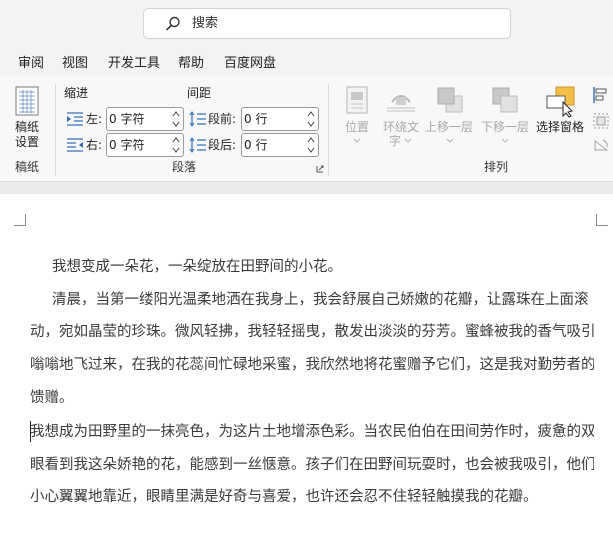 The width and height of the screenshot is (613, 537). What do you see at coordinates (31, 63) in the screenshot?
I see `tab-review: 审阅` at bounding box center [31, 63].